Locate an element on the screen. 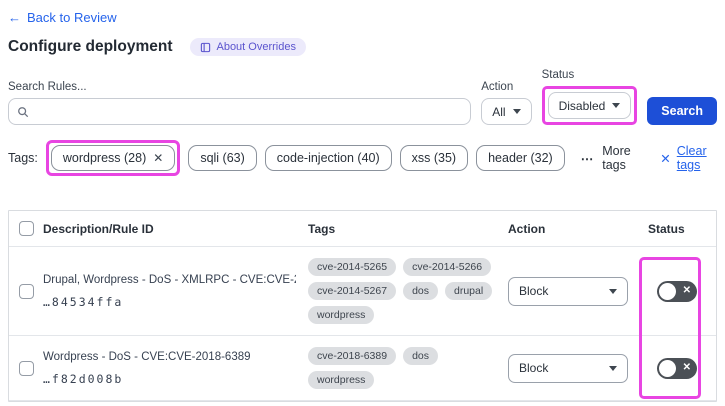 The image size is (725, 406). column-header-tags: Tags is located at coordinates (322, 228).